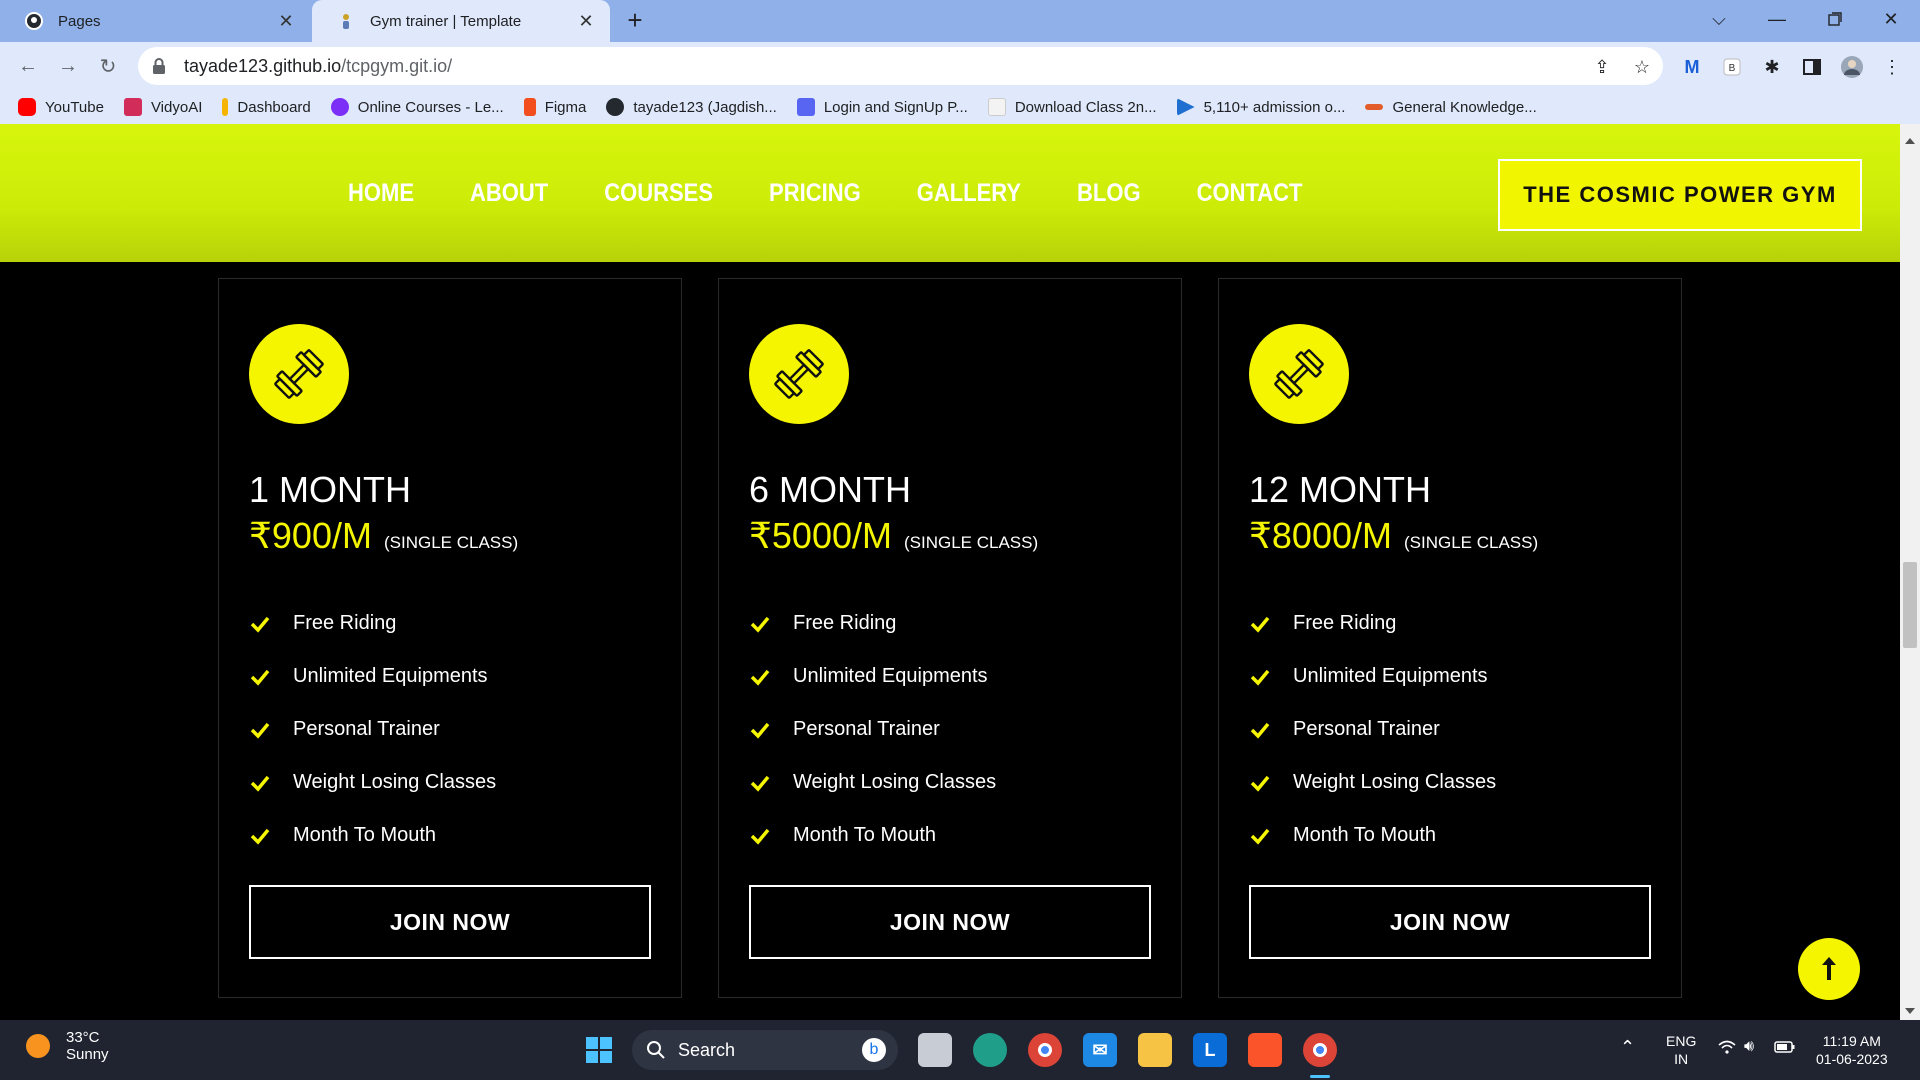  Describe the element at coordinates (1210, 1050) in the screenshot. I see `l-app-icon: L` at that location.